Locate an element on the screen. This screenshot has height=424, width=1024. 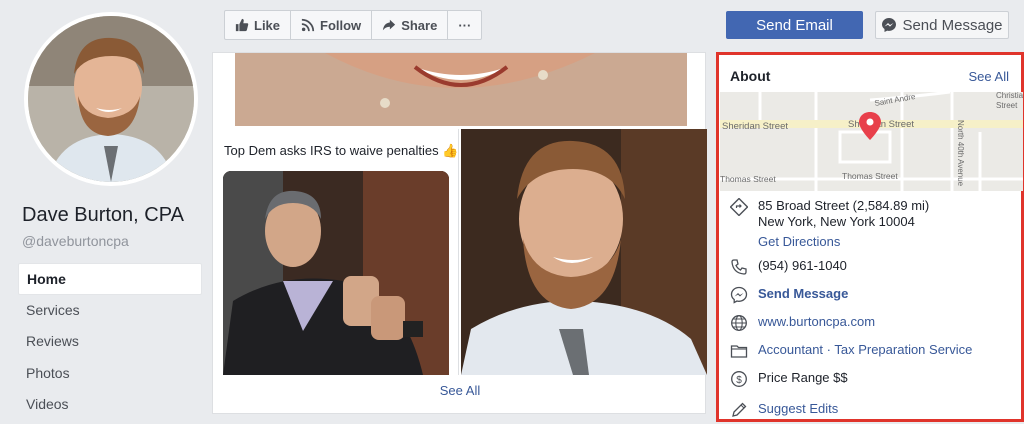
dollar-circle-icon: $ is located at coordinates (739, 379).